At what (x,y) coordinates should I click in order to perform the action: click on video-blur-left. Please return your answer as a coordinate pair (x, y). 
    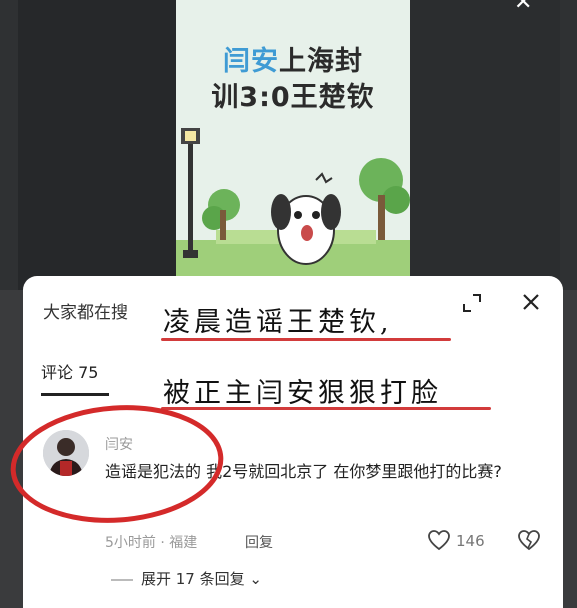
    Looking at the image, I should click on (97, 145).